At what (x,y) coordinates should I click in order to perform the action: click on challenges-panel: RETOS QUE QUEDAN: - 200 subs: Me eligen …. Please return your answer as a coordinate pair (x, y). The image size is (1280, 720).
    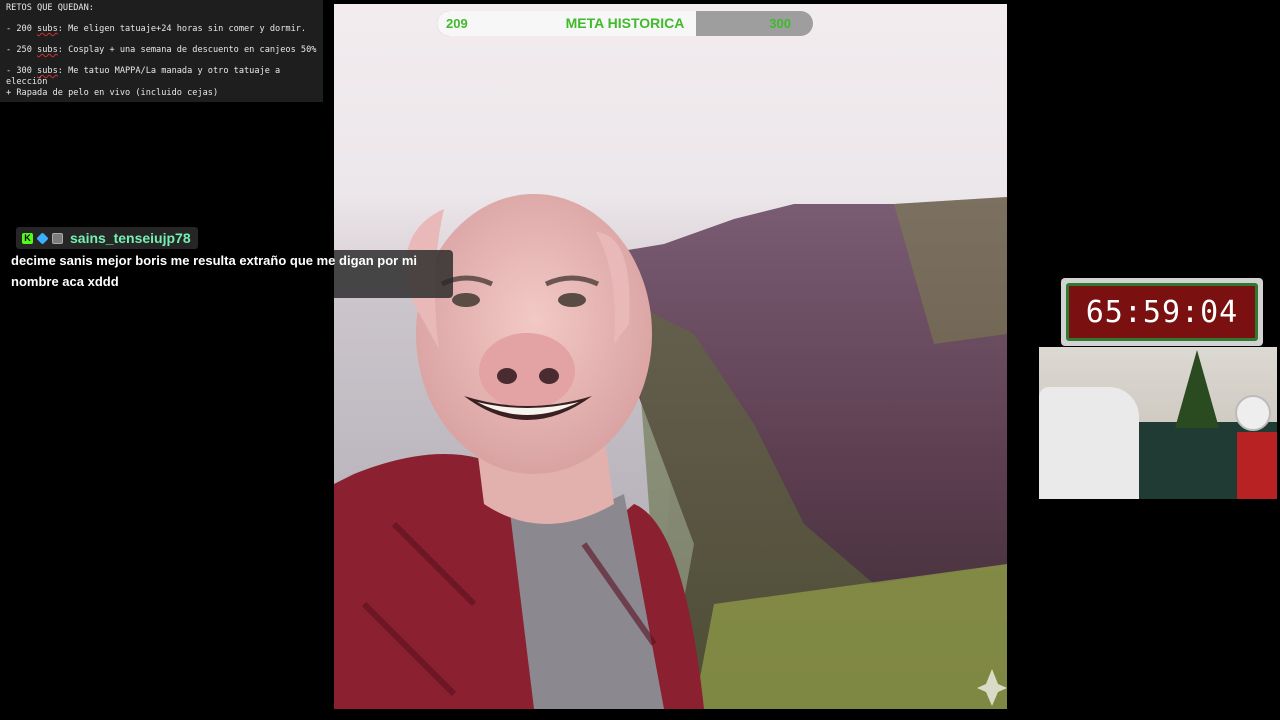
    Looking at the image, I should click on (161, 51).